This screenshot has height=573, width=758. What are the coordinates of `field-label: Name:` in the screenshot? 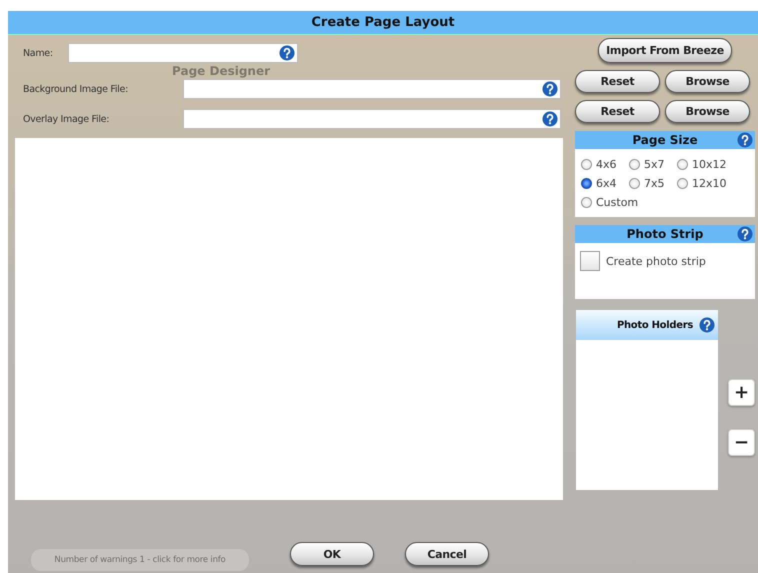 It's located at (38, 53).